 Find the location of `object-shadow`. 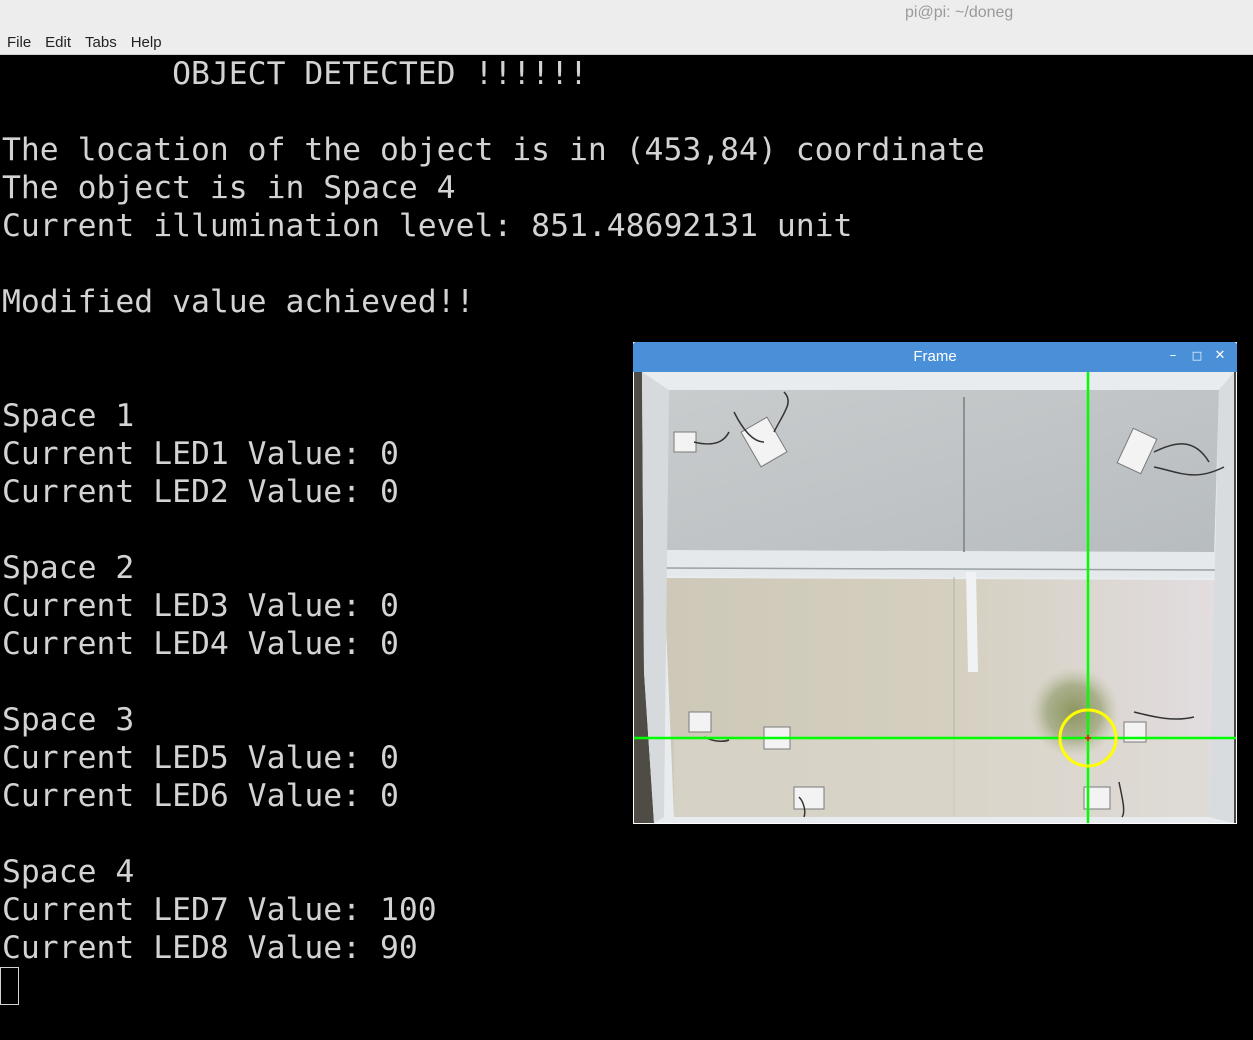

object-shadow is located at coordinates (1074, 712).